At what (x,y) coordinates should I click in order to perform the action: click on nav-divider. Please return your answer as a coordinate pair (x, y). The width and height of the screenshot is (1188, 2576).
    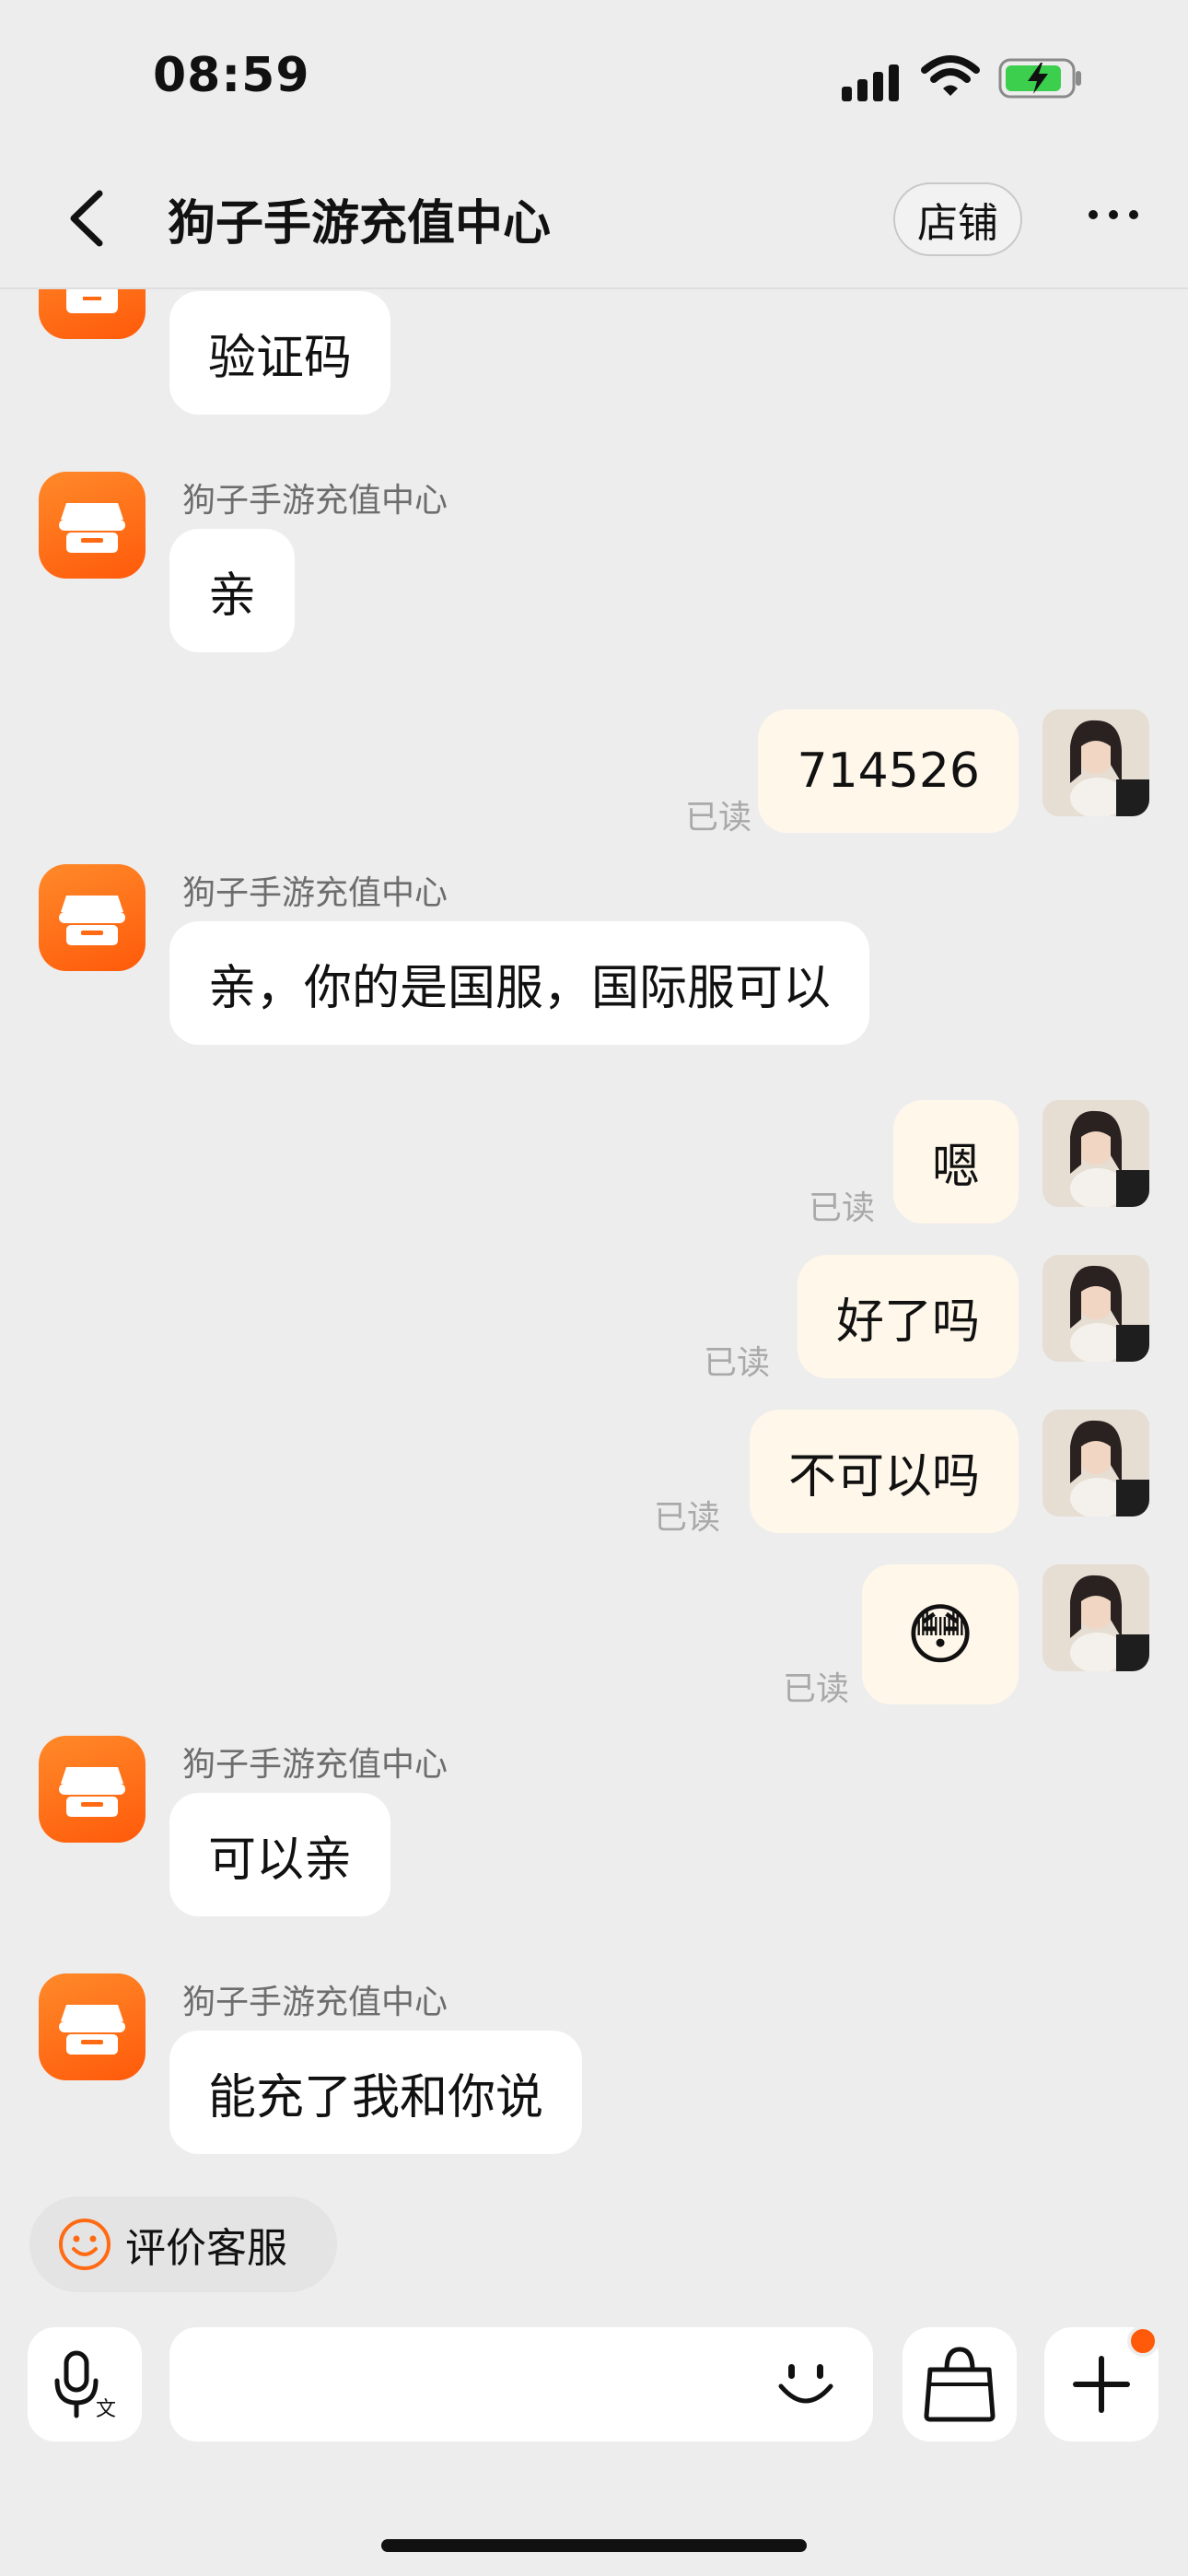
    Looking at the image, I should click on (594, 288).